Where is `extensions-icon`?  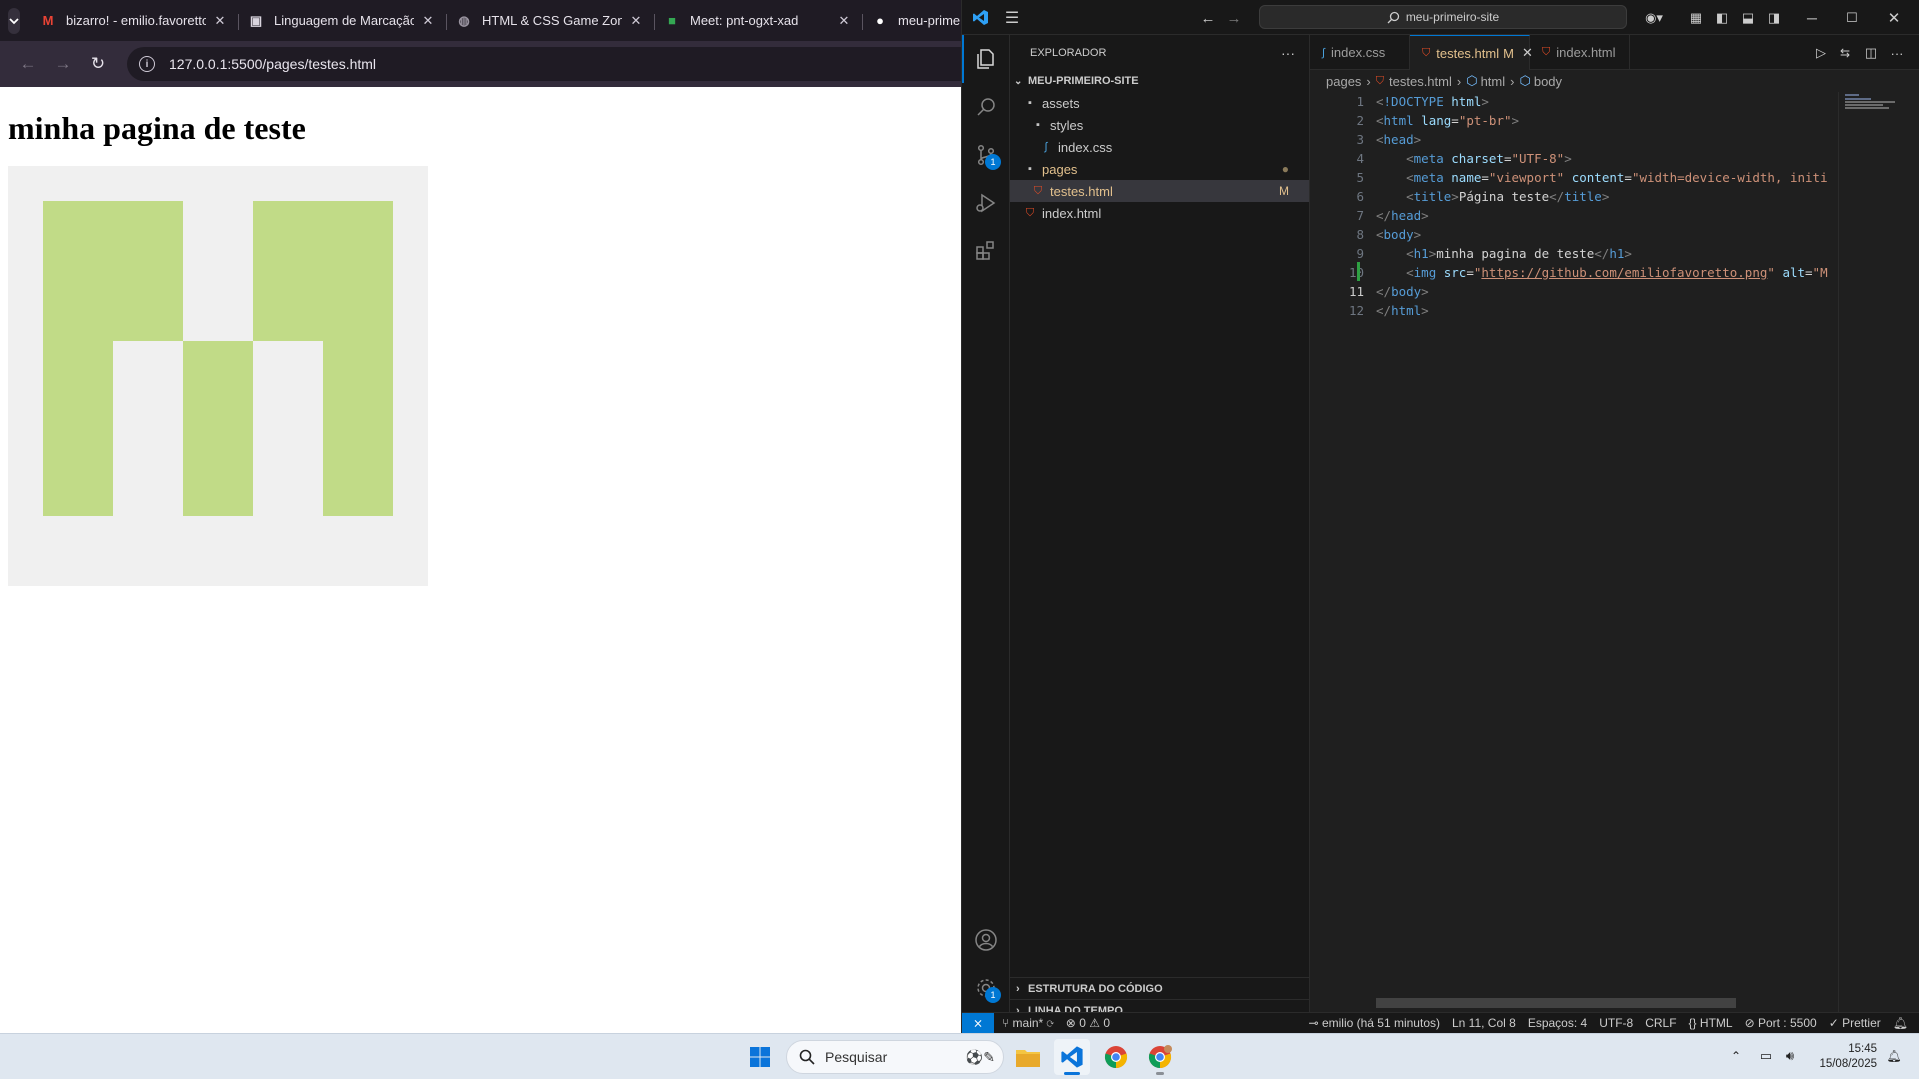 extensions-icon is located at coordinates (986, 251).